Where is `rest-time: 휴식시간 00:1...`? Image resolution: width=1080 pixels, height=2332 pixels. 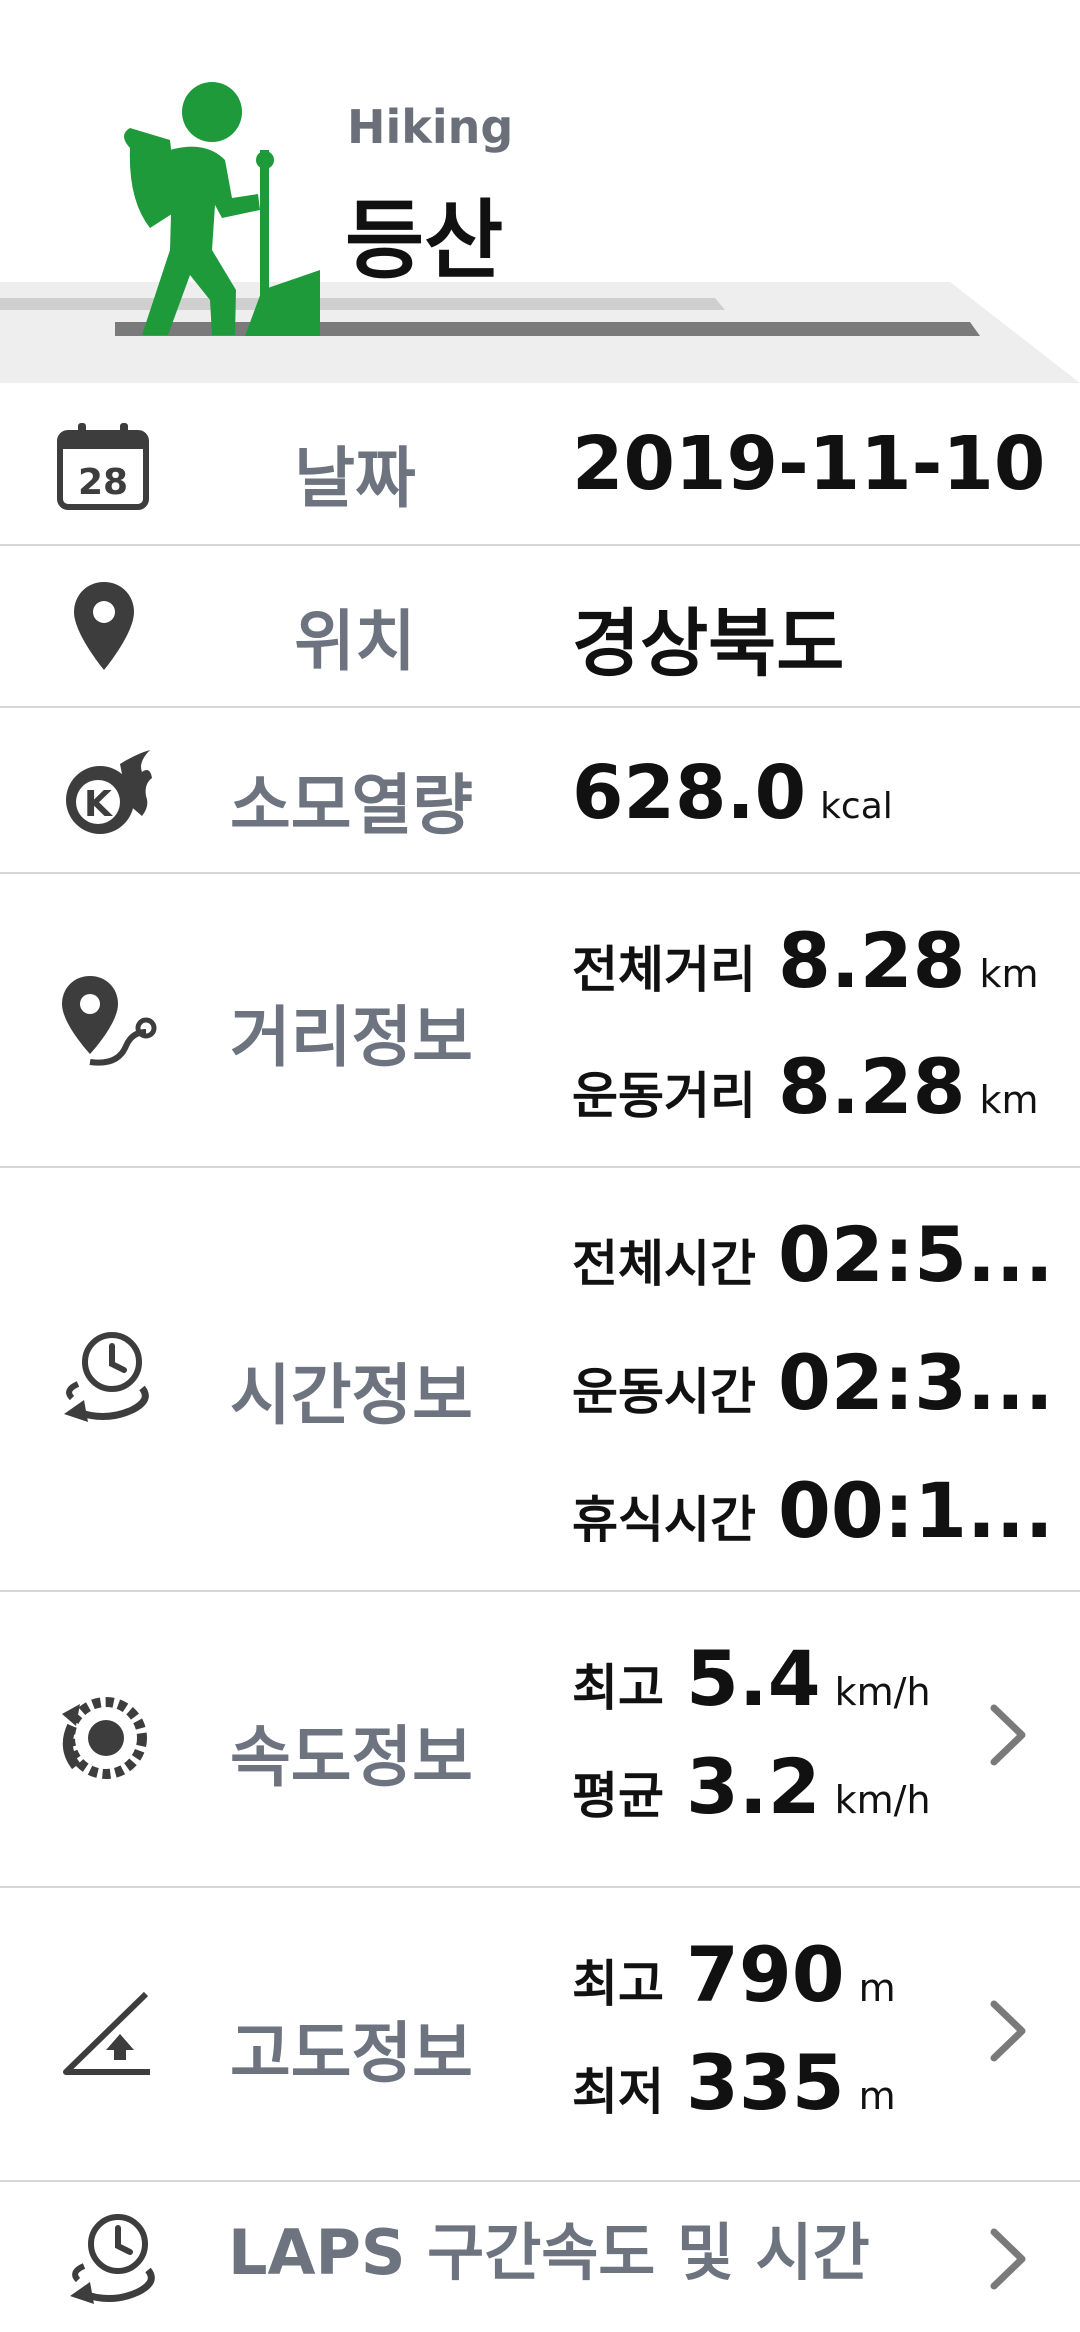 rest-time: 휴식시간 00:1... is located at coordinates (813, 1510).